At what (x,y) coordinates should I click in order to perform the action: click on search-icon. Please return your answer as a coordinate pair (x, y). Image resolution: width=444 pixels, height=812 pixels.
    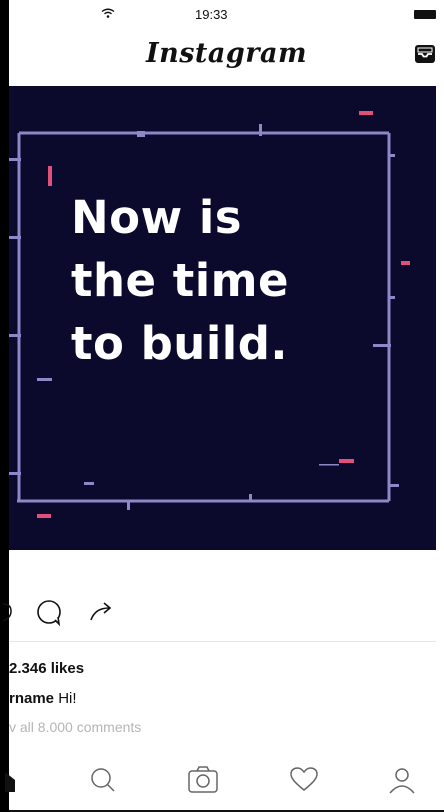
    Looking at the image, I should click on (103, 780).